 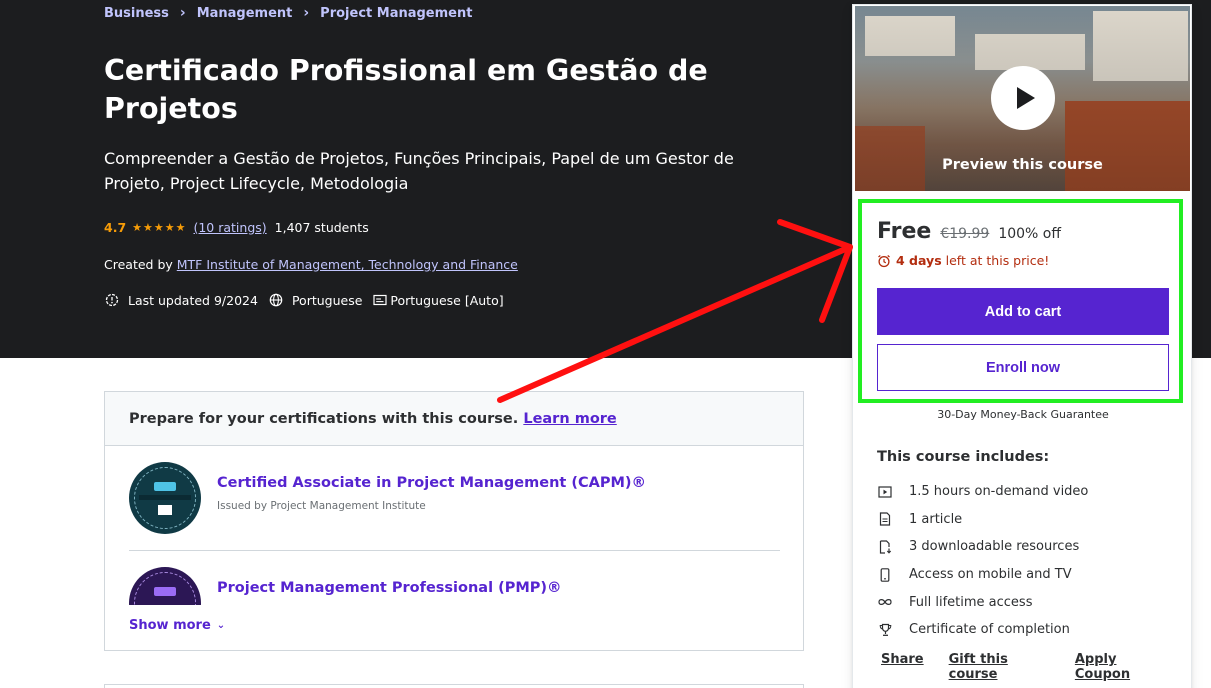 What do you see at coordinates (136, 13) in the screenshot?
I see `breadcrumb-business: Business` at bounding box center [136, 13].